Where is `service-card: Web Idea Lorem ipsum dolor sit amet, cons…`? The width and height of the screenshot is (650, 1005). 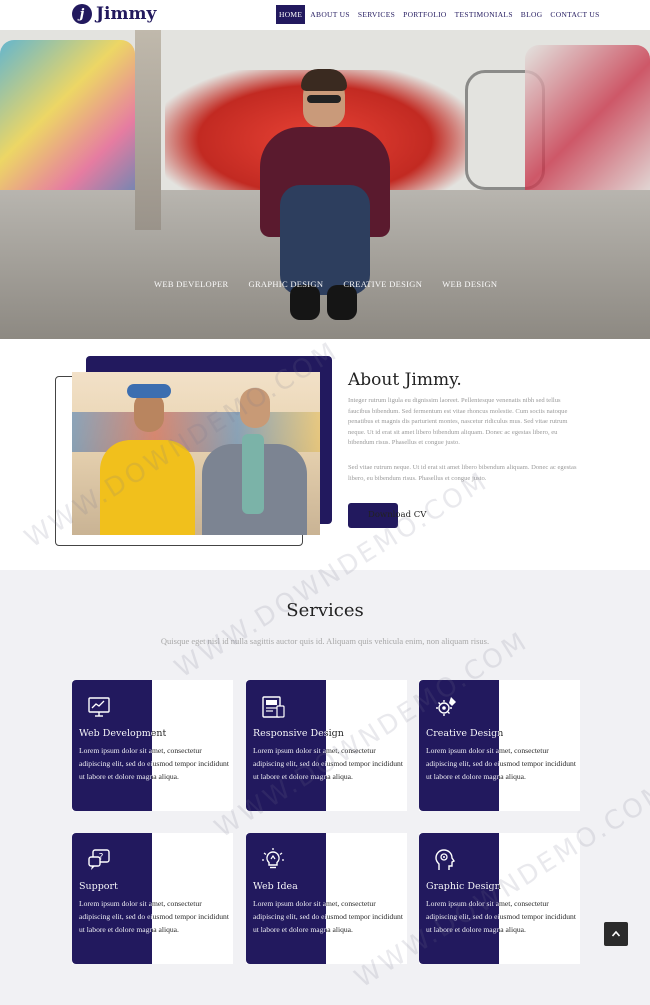
service-card: Web Idea Lorem ipsum dolor sit amet, cons… is located at coordinates (326, 898).